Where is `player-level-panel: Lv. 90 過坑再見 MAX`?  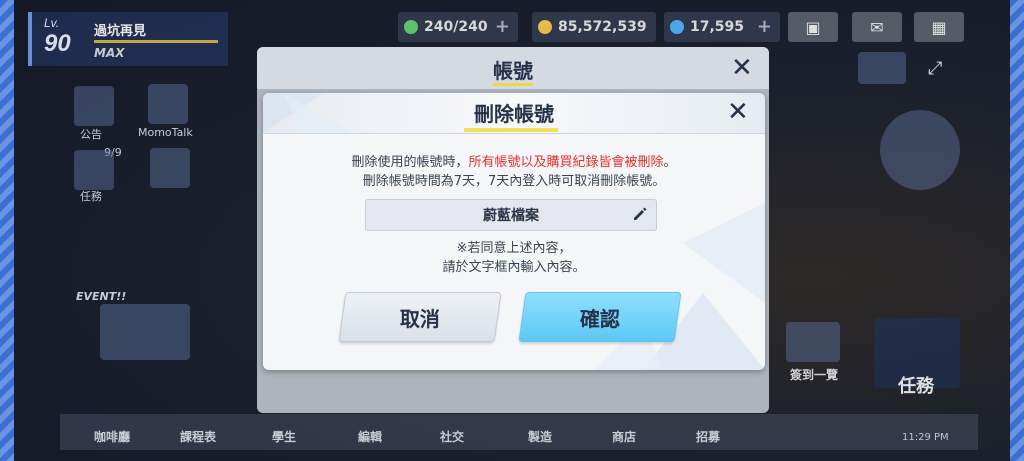 player-level-panel: Lv. 90 過坑再見 MAX is located at coordinates (128, 39).